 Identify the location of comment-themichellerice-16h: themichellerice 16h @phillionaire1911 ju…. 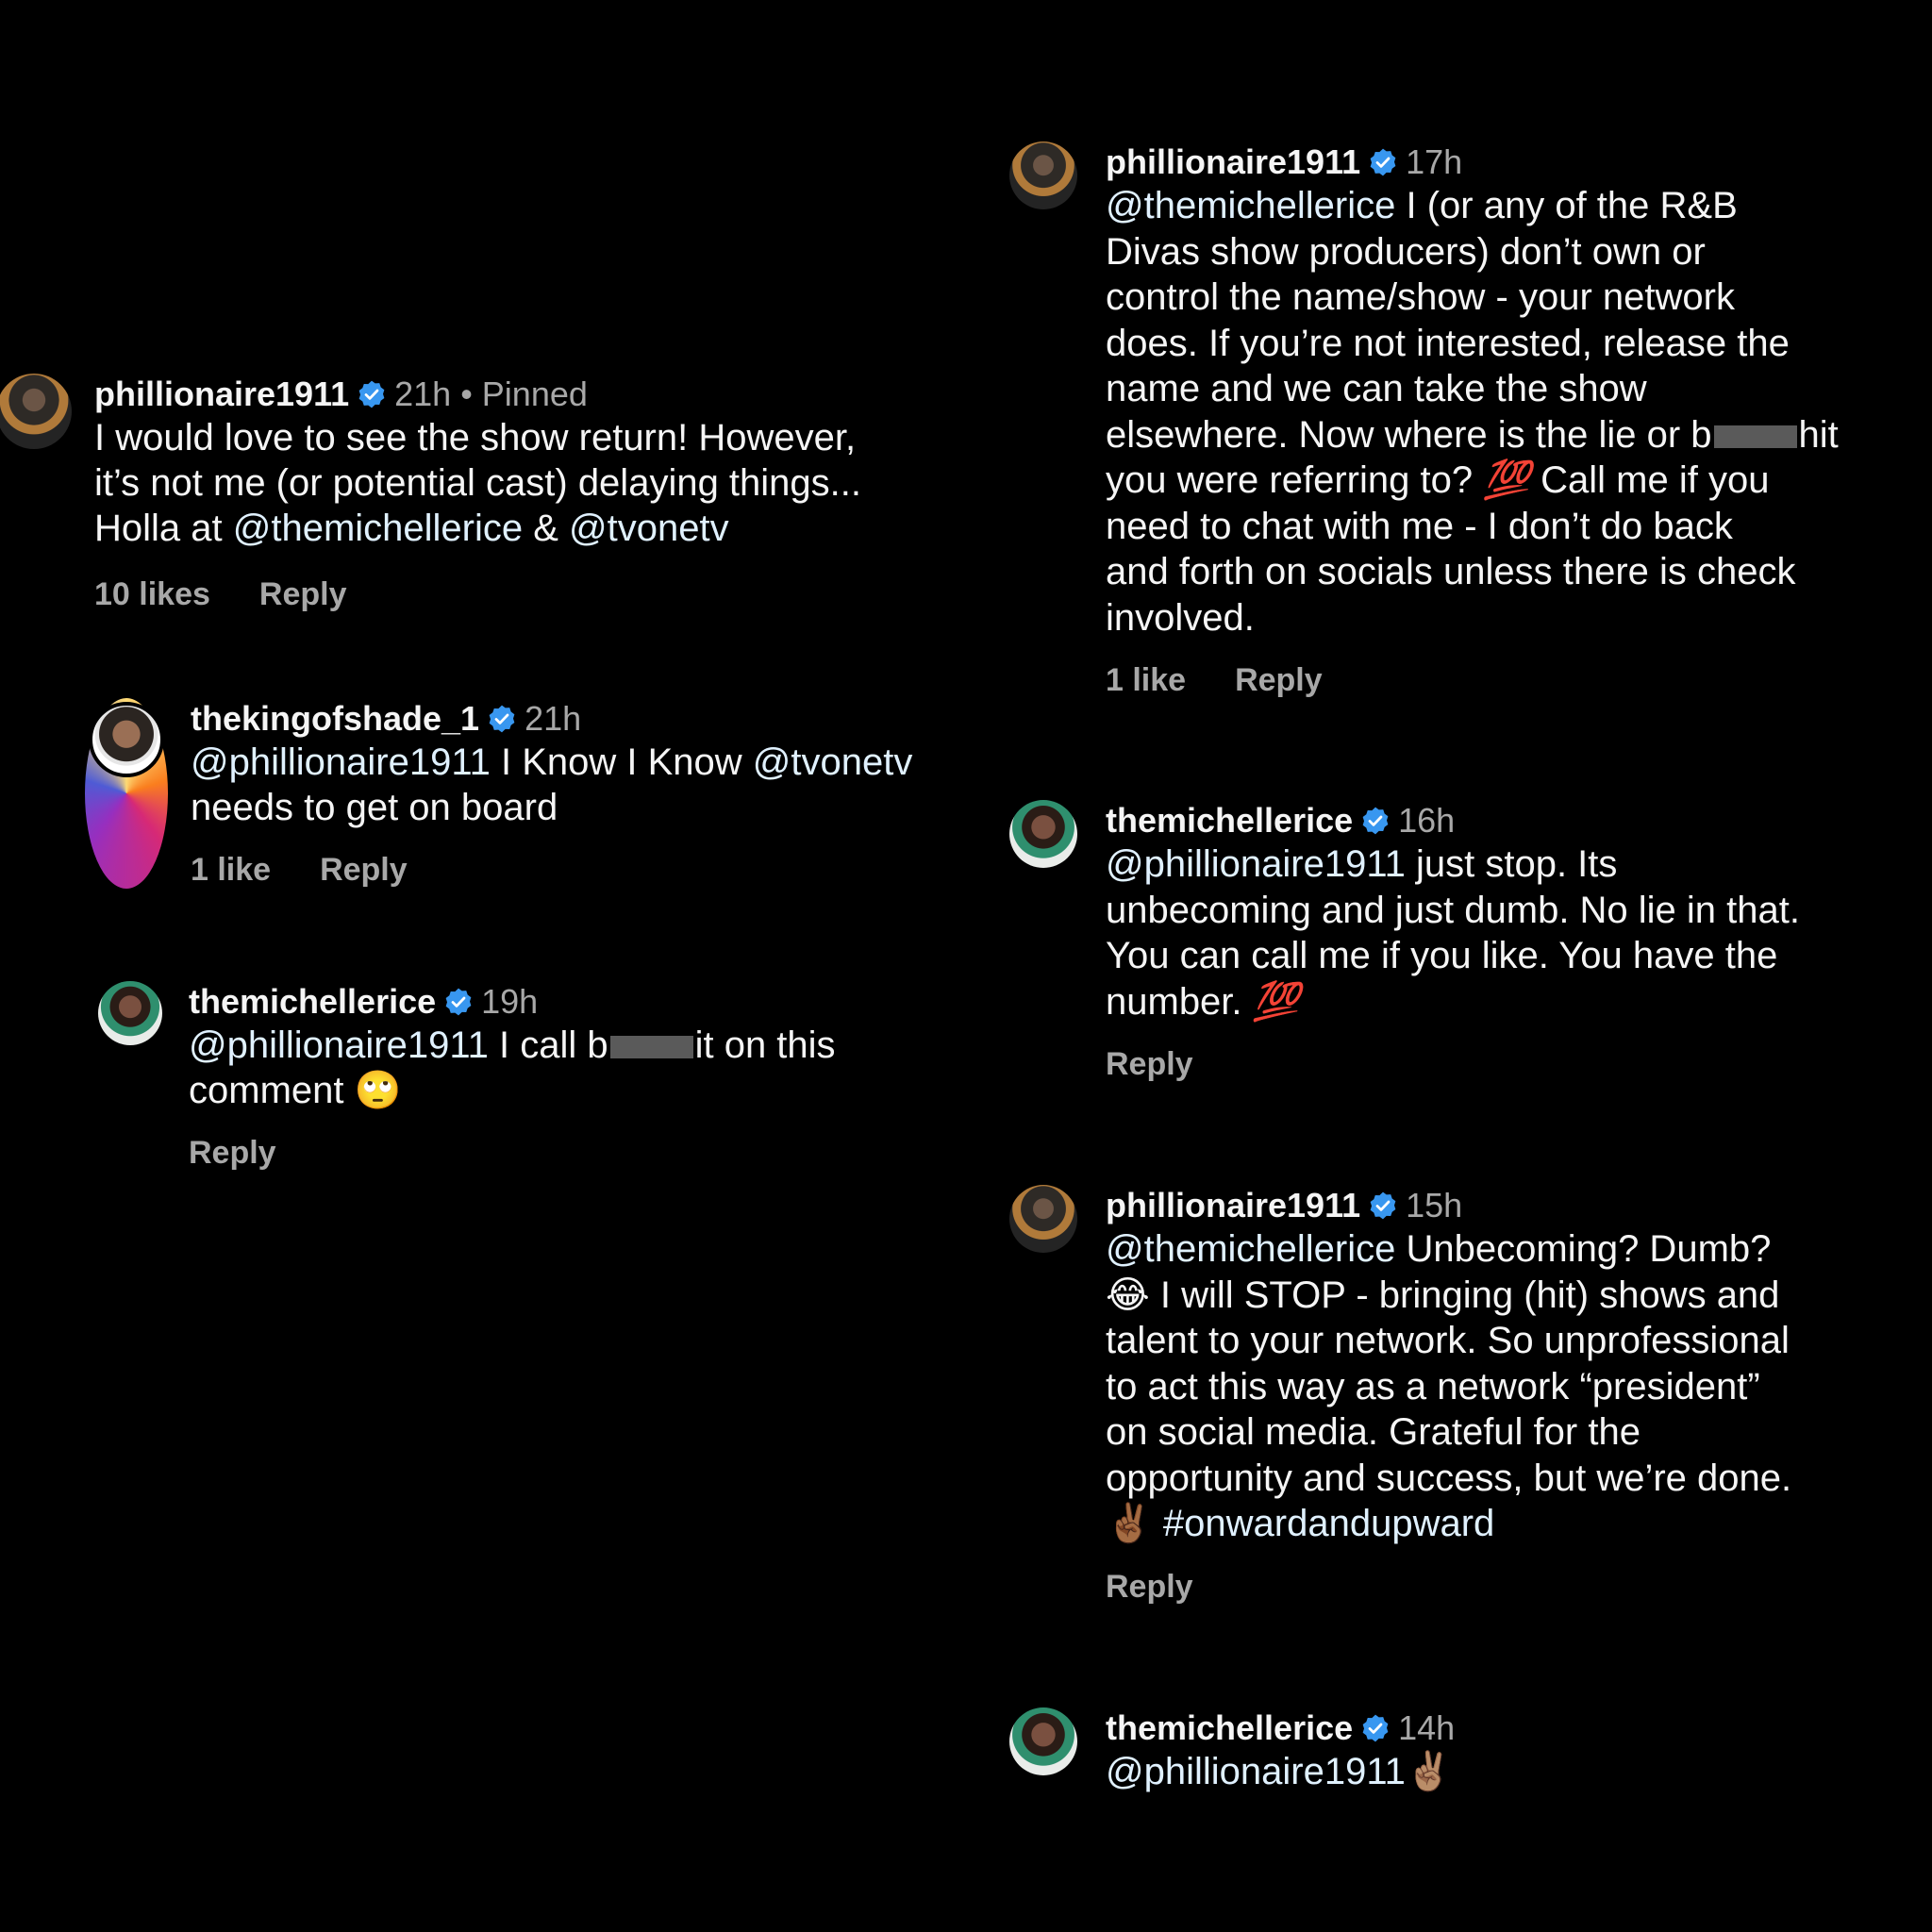
(1405, 942).